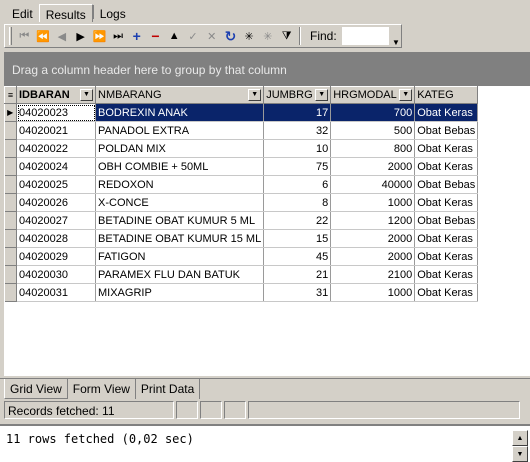  Describe the element at coordinates (249, 36) in the screenshot. I see `filter-asterisk-icon: ✳` at that location.